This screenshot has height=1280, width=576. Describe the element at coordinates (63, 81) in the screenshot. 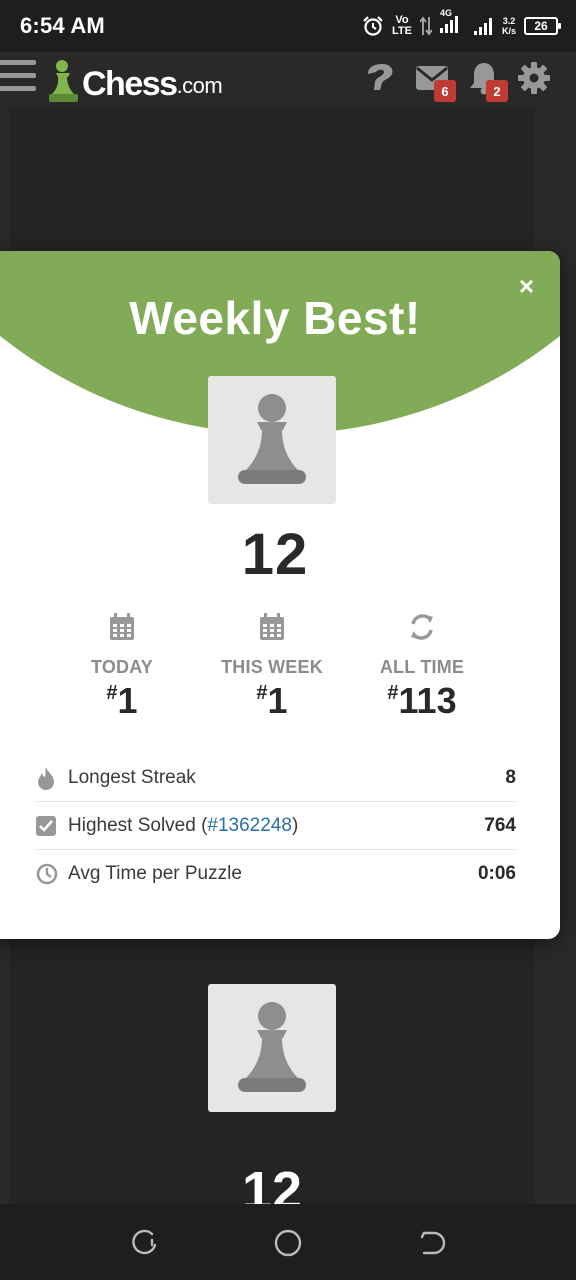

I see `pawn-logo-icon` at that location.